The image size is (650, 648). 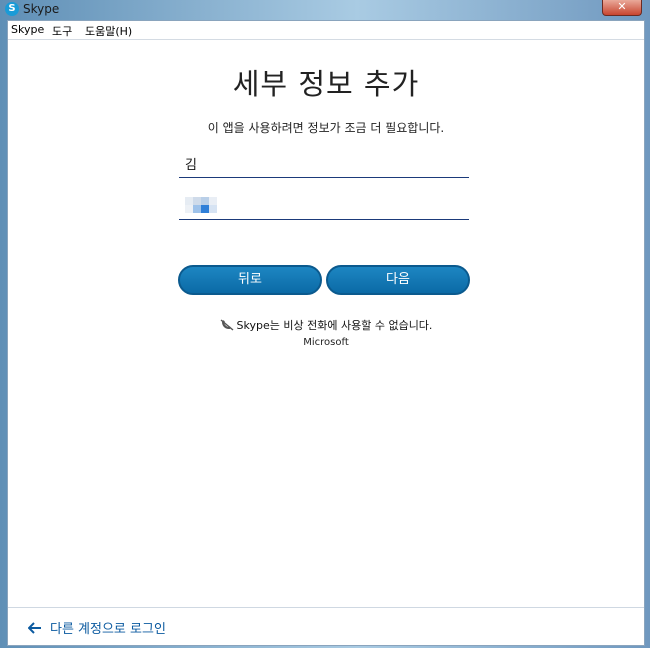 I want to click on back-button: 뒤로, so click(x=250, y=280).